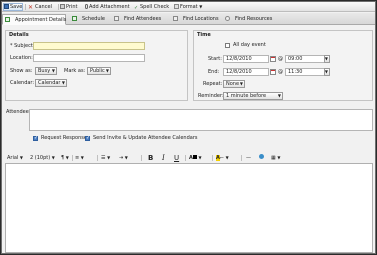 Image resolution: width=377 pixels, height=255 pixels. Describe the element at coordinates (99, 71) in the screenshot. I see `mark-as-select: Public ▼` at that location.